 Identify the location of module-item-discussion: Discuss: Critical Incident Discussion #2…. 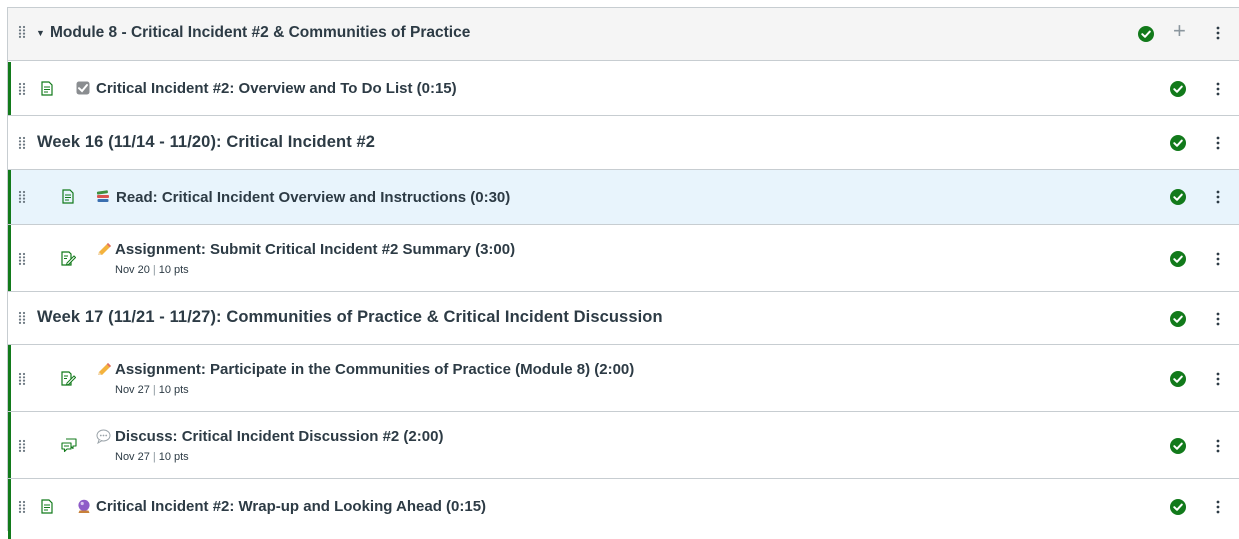
(623, 445).